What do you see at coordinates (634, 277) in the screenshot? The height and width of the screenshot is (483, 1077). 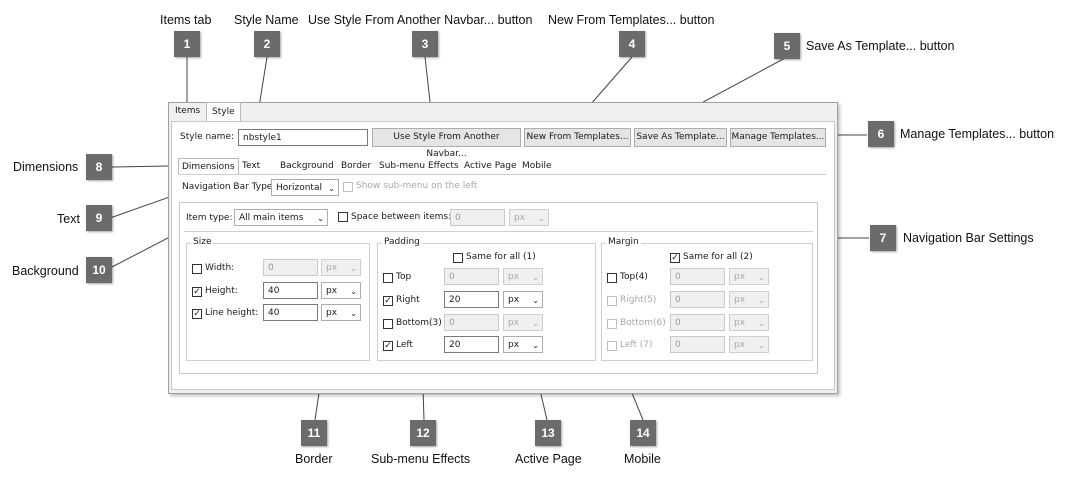 I see `margin-top-label: Top(4)` at bounding box center [634, 277].